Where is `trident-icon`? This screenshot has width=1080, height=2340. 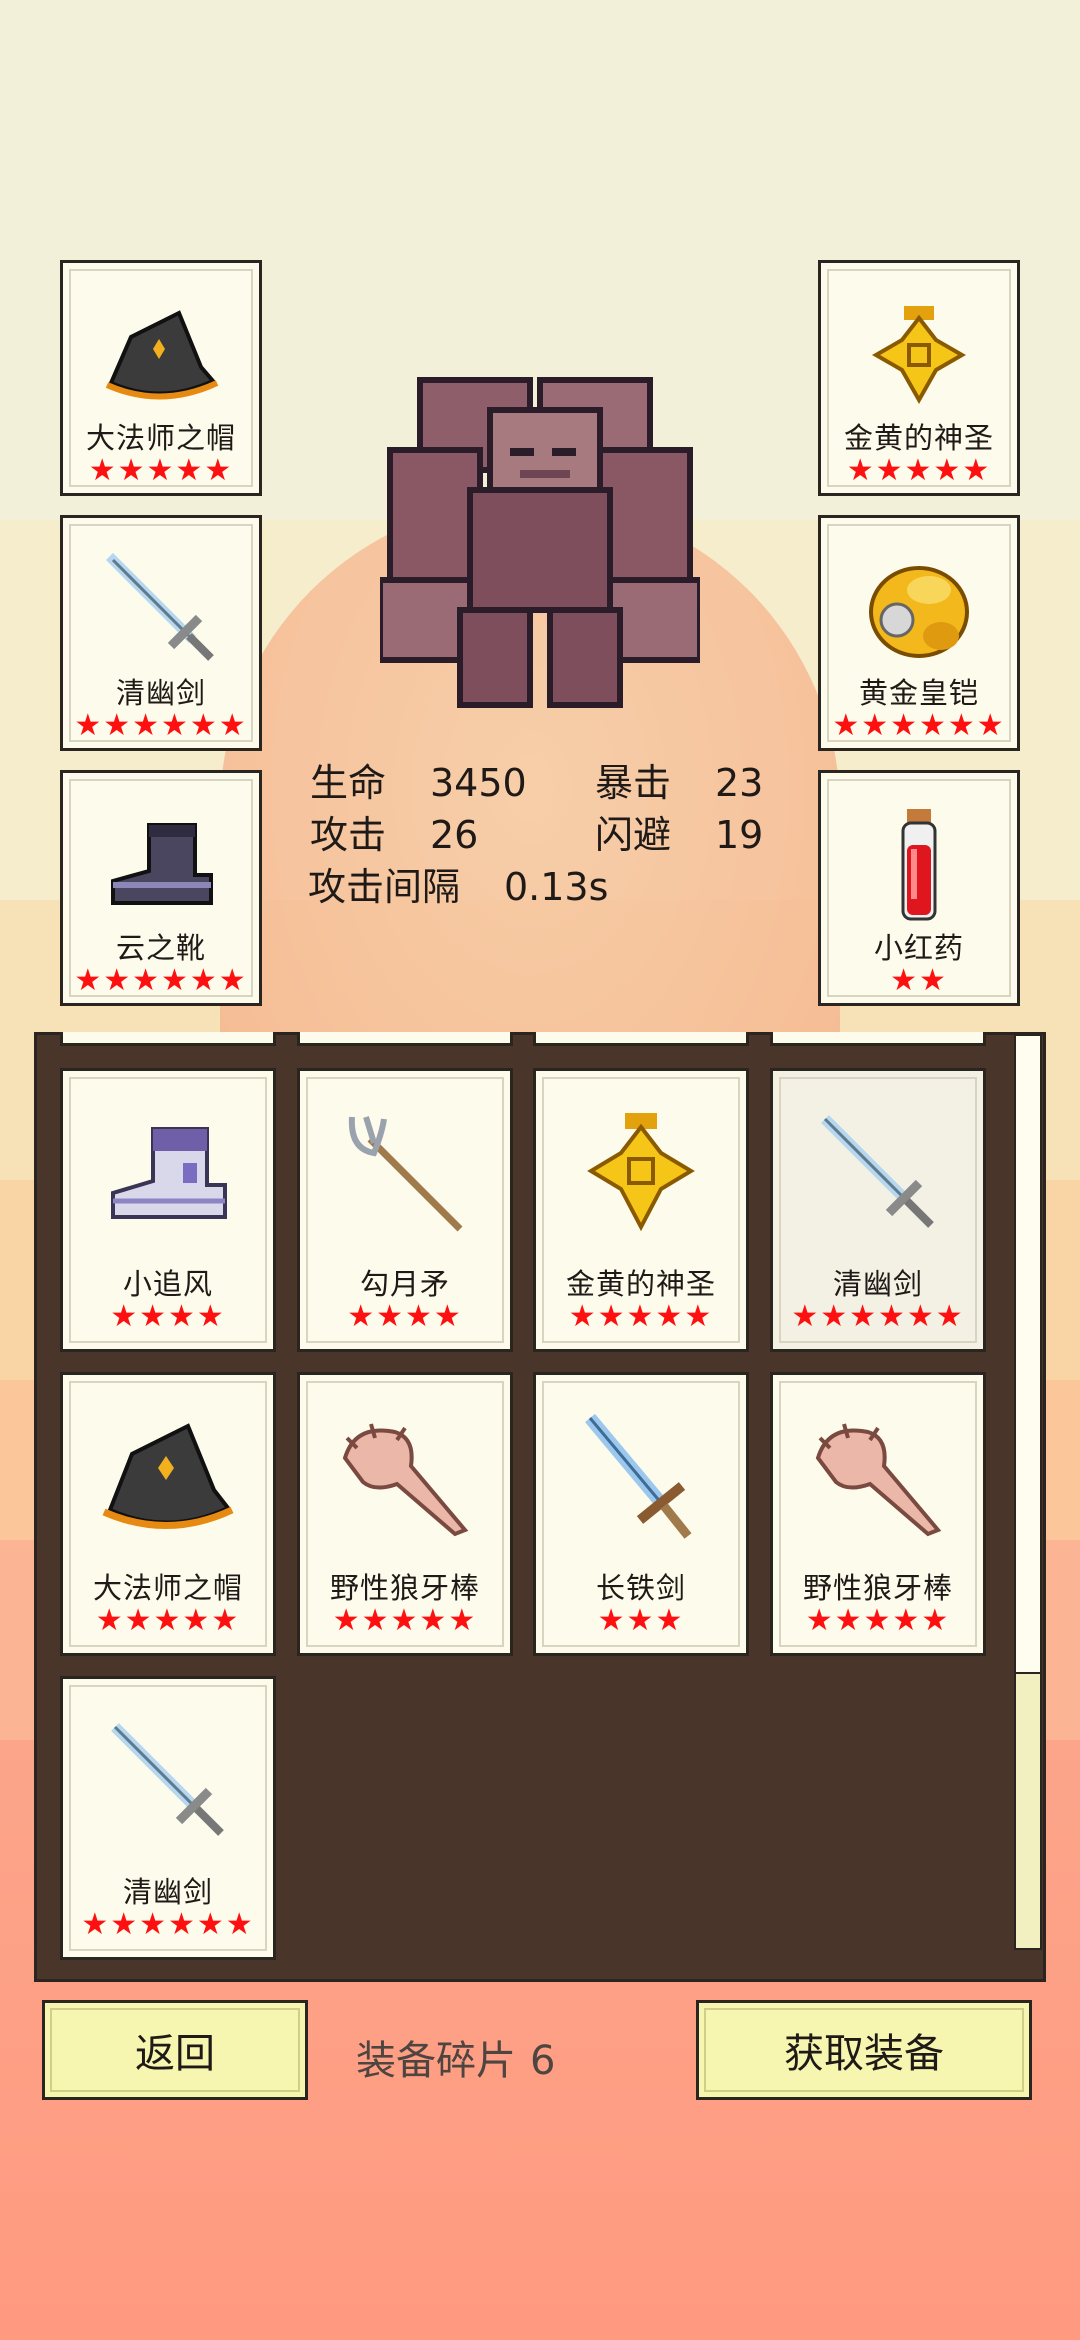 trident-icon is located at coordinates (405, 1174).